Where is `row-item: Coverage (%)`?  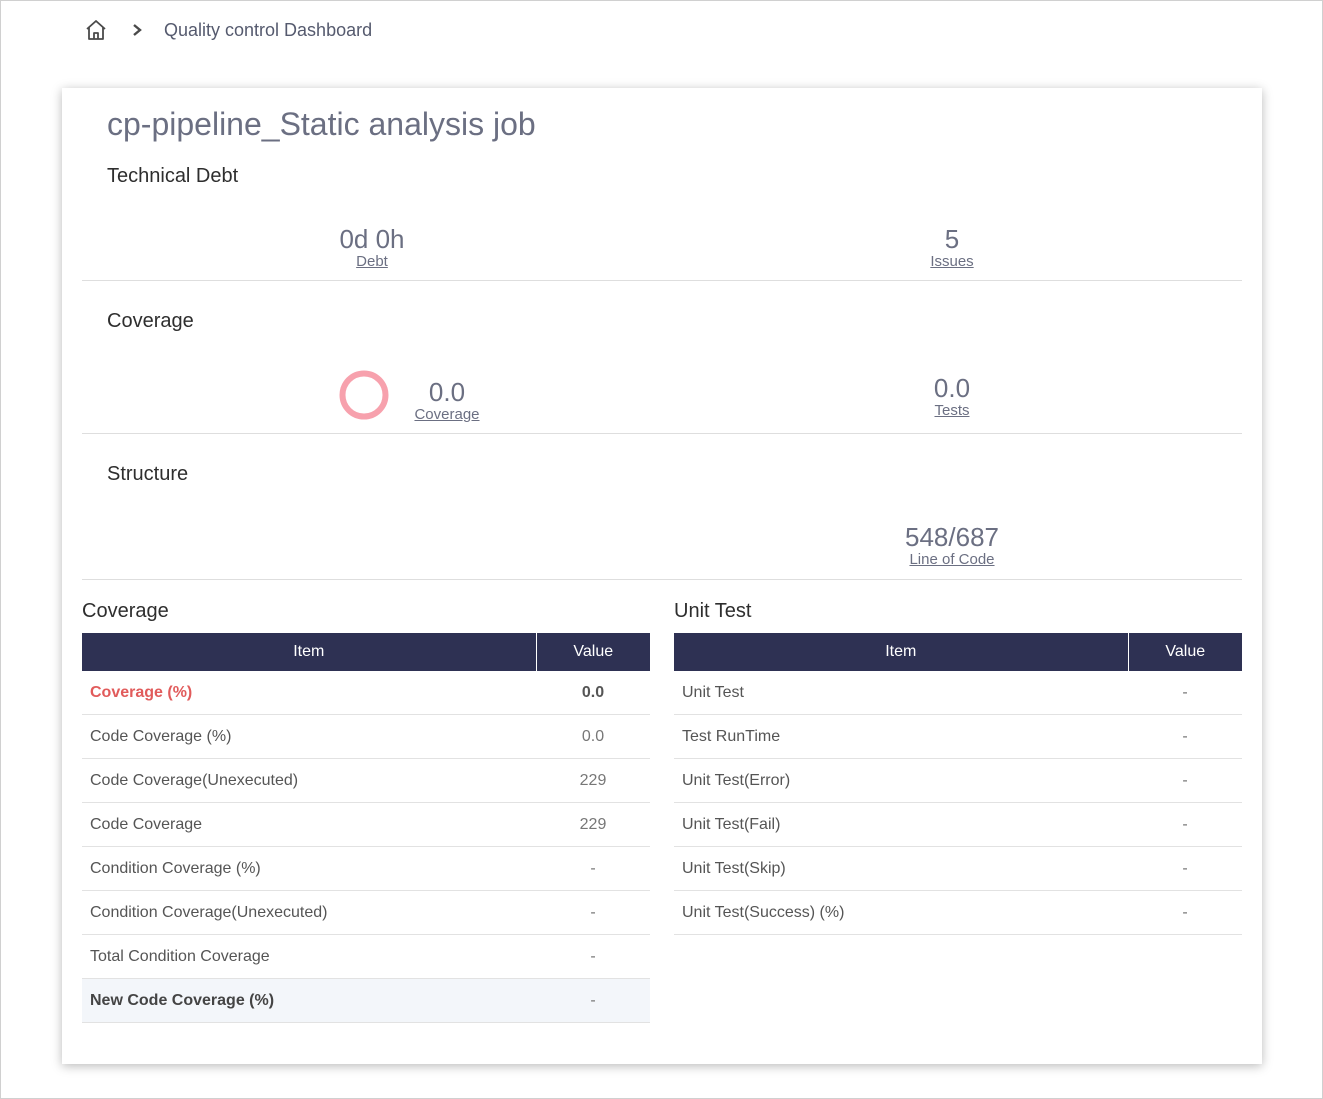
row-item: Coverage (%) is located at coordinates (309, 693).